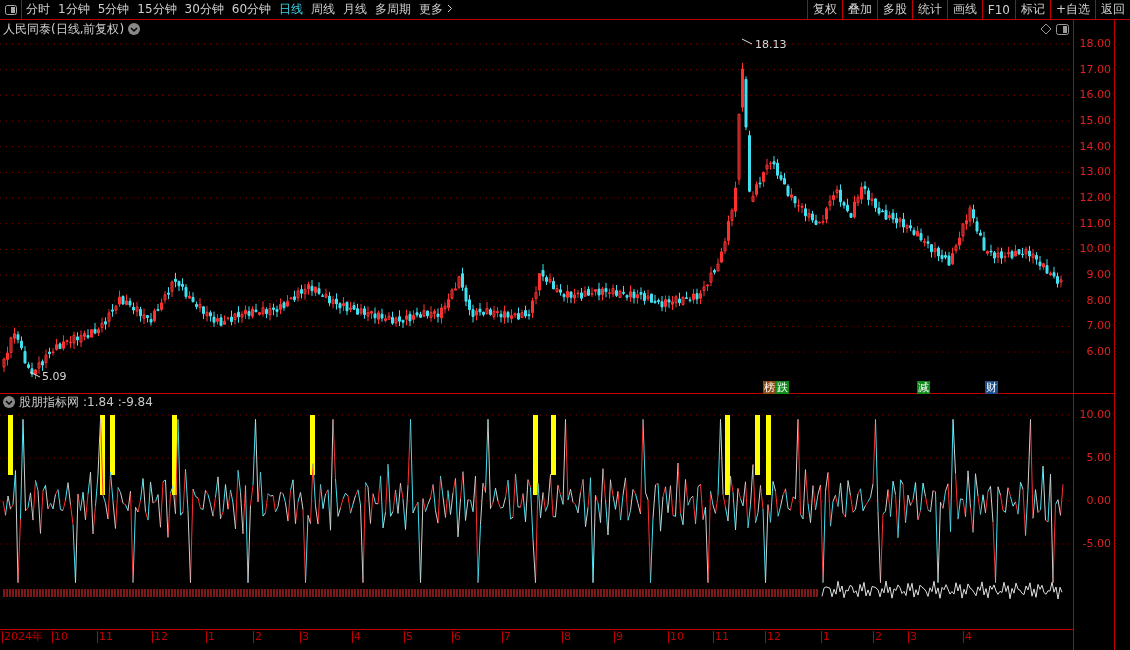  What do you see at coordinates (135, 402) in the screenshot?
I see `indicator-value: :-9.84` at bounding box center [135, 402].